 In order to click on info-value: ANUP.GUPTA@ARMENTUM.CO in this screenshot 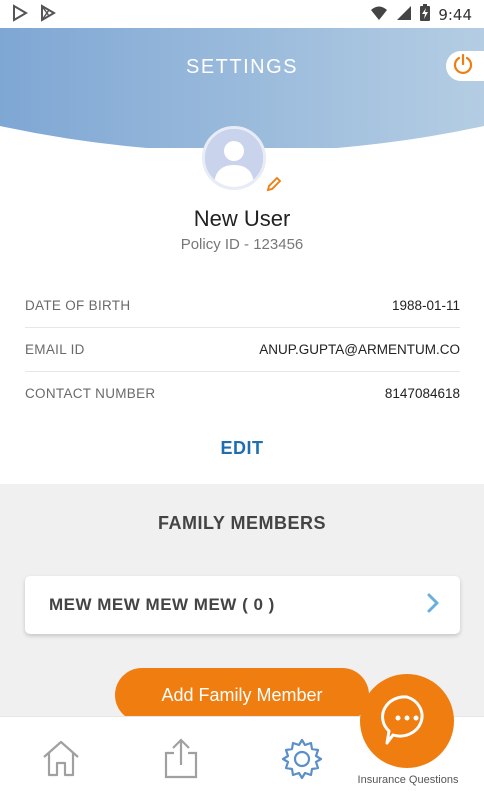, I will do `click(359, 349)`.